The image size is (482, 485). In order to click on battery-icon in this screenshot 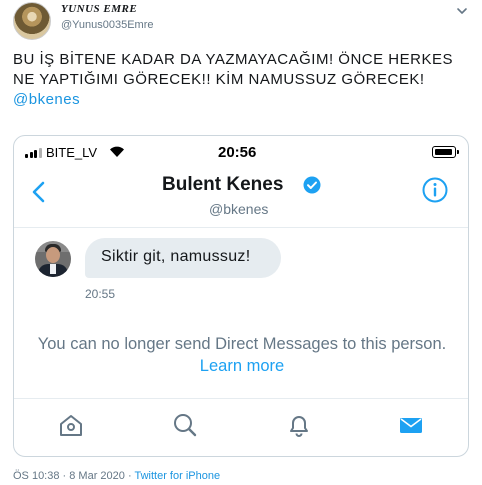, I will do `click(445, 152)`.